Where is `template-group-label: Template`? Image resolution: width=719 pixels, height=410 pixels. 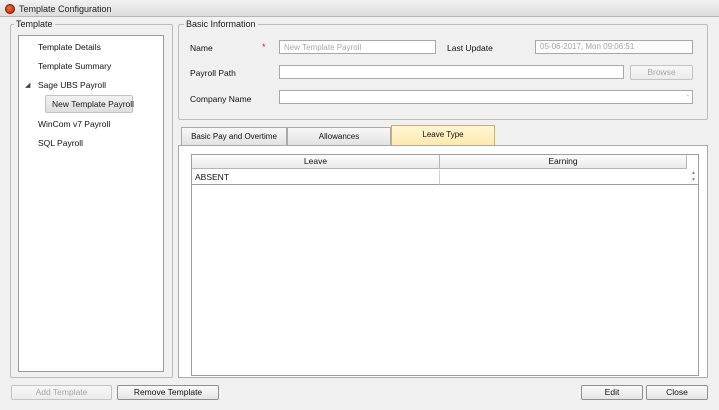
template-group-label: Template is located at coordinates (34, 24).